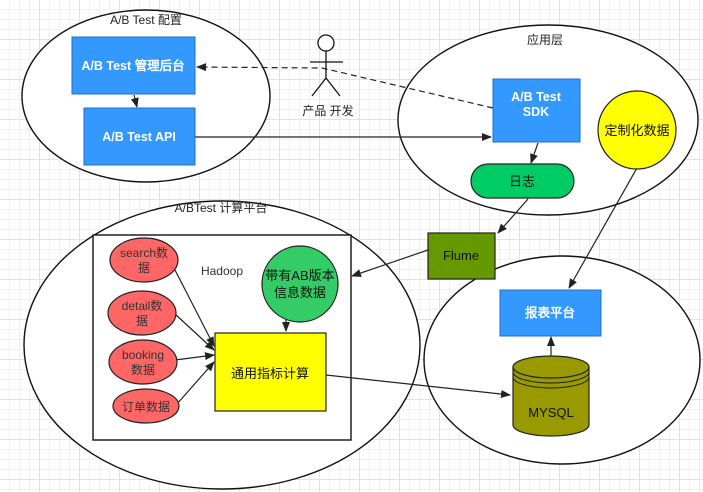  What do you see at coordinates (144, 268) in the screenshot?
I see `search-data-label-line2: 据` at bounding box center [144, 268].